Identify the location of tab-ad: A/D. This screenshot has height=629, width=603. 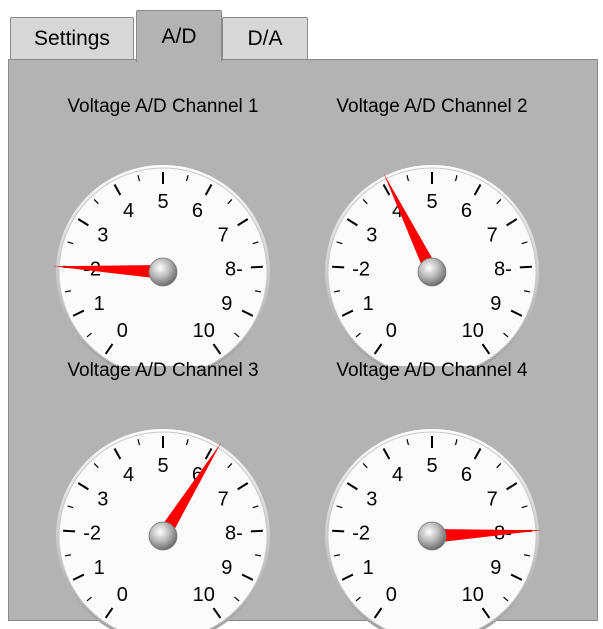
(179, 36).